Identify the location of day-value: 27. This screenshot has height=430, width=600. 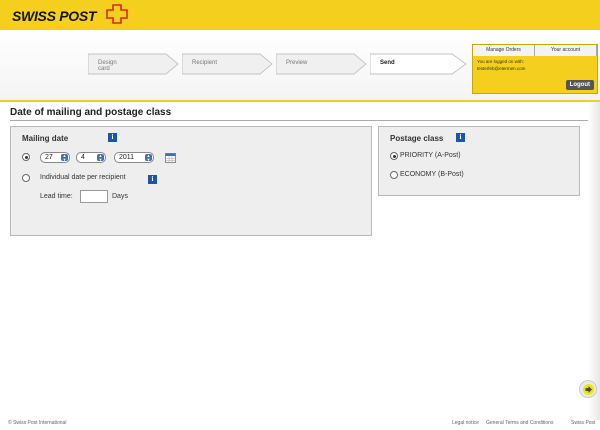
(49, 157).